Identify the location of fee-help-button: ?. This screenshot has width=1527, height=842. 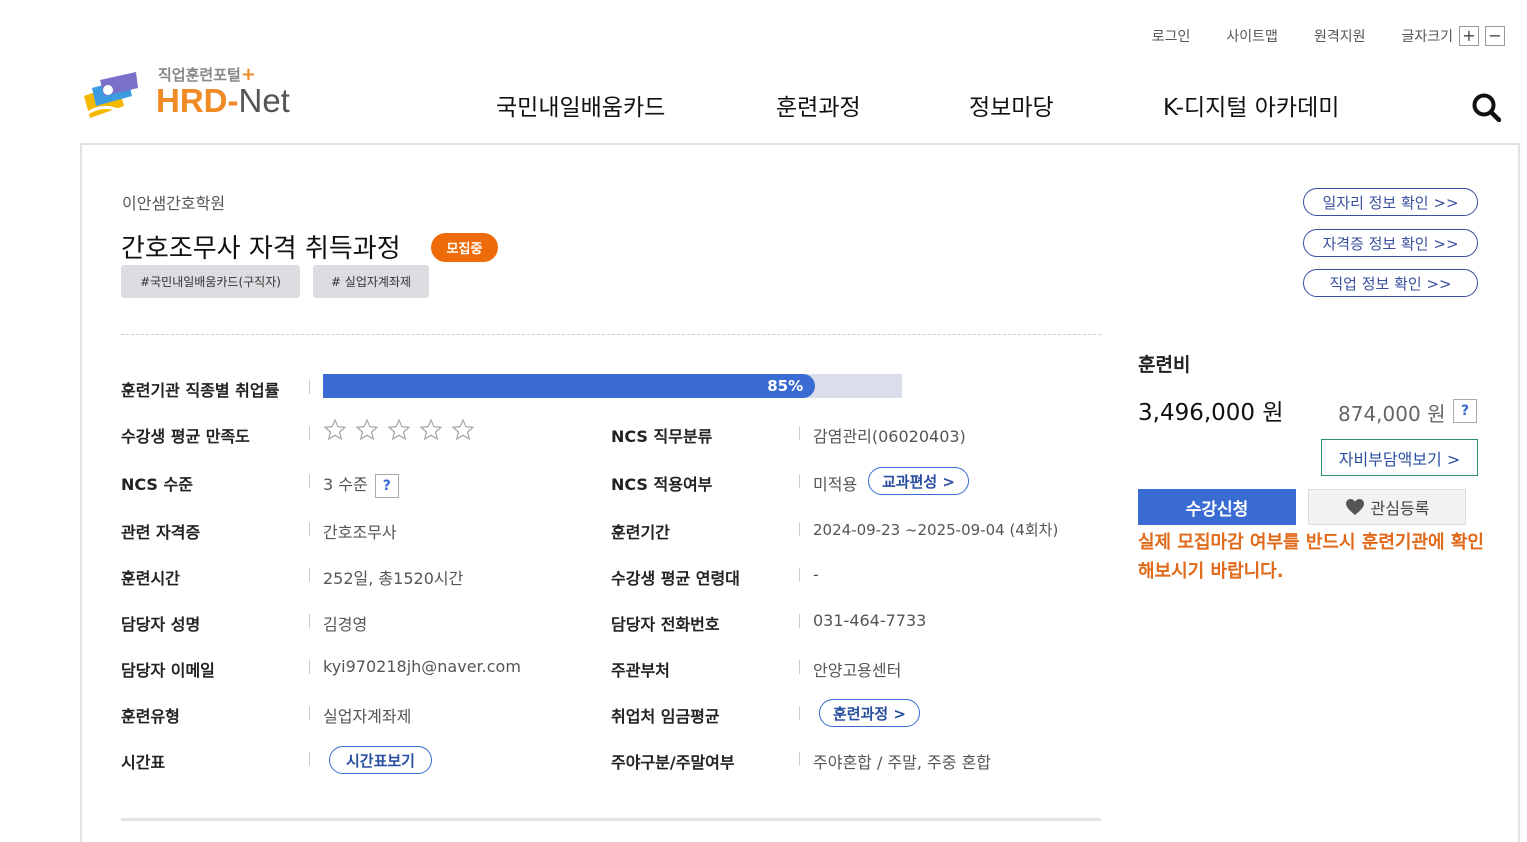
(1465, 411).